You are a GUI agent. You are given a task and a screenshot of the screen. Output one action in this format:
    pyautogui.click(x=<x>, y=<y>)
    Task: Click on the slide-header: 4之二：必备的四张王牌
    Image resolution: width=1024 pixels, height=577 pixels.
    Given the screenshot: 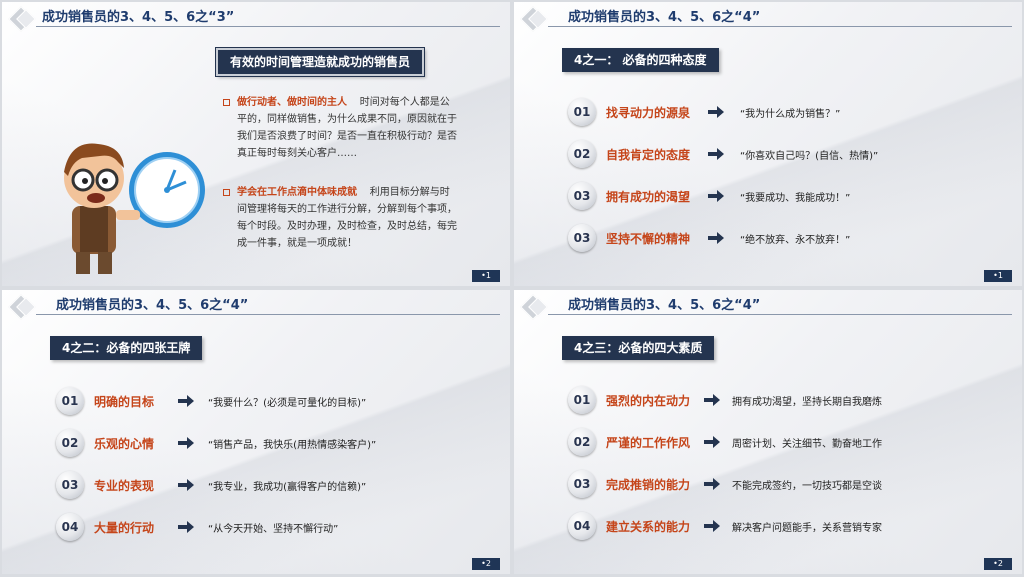 What is the action you would take?
    pyautogui.click(x=126, y=348)
    